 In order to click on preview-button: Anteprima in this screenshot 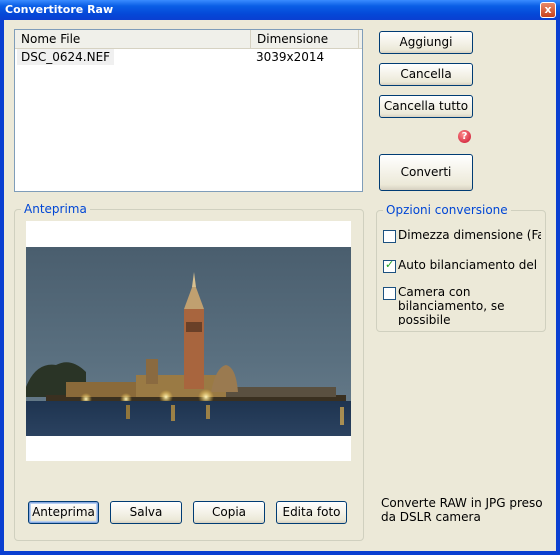, I will do `click(63, 512)`.